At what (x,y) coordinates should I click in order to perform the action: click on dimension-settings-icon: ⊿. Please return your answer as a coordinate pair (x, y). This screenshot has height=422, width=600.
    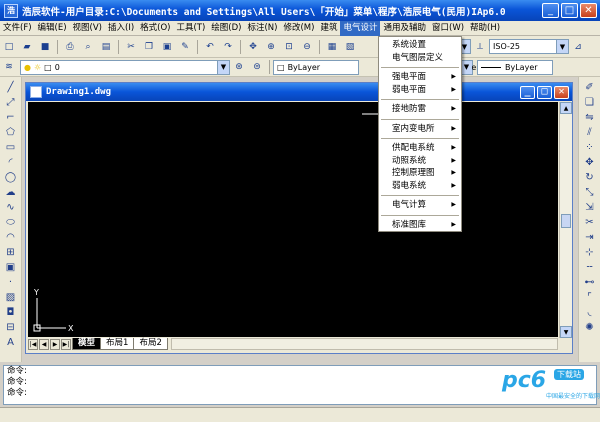
    Looking at the image, I should click on (578, 47).